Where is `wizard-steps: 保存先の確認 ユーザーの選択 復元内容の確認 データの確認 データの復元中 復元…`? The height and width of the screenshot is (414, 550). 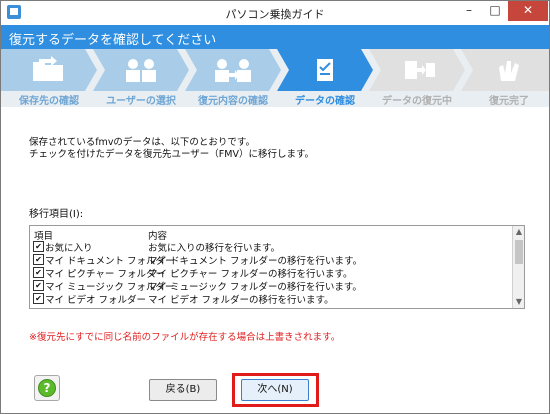 wizard-steps: 保存先の確認 ユーザーの選択 復元内容の確認 データの確認 データの復元中 復元… is located at coordinates (275, 78).